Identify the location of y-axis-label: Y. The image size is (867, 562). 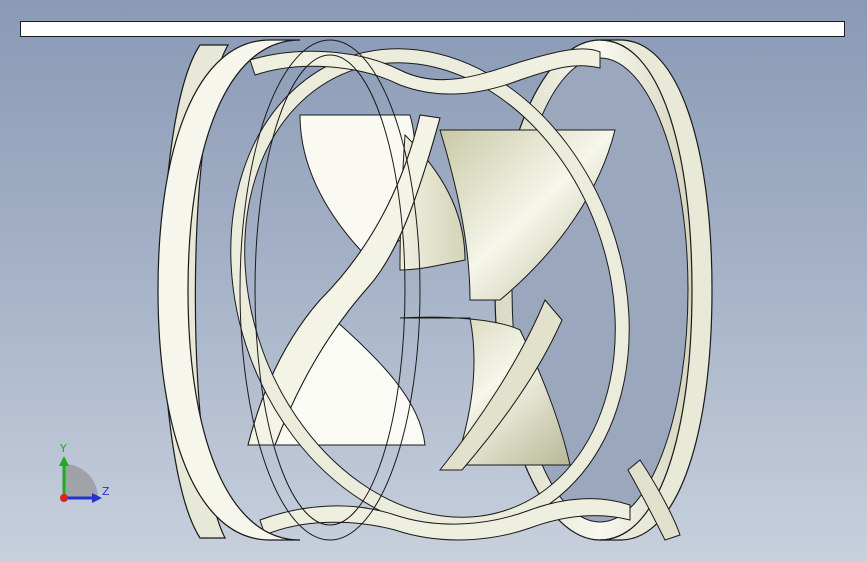
(63, 448).